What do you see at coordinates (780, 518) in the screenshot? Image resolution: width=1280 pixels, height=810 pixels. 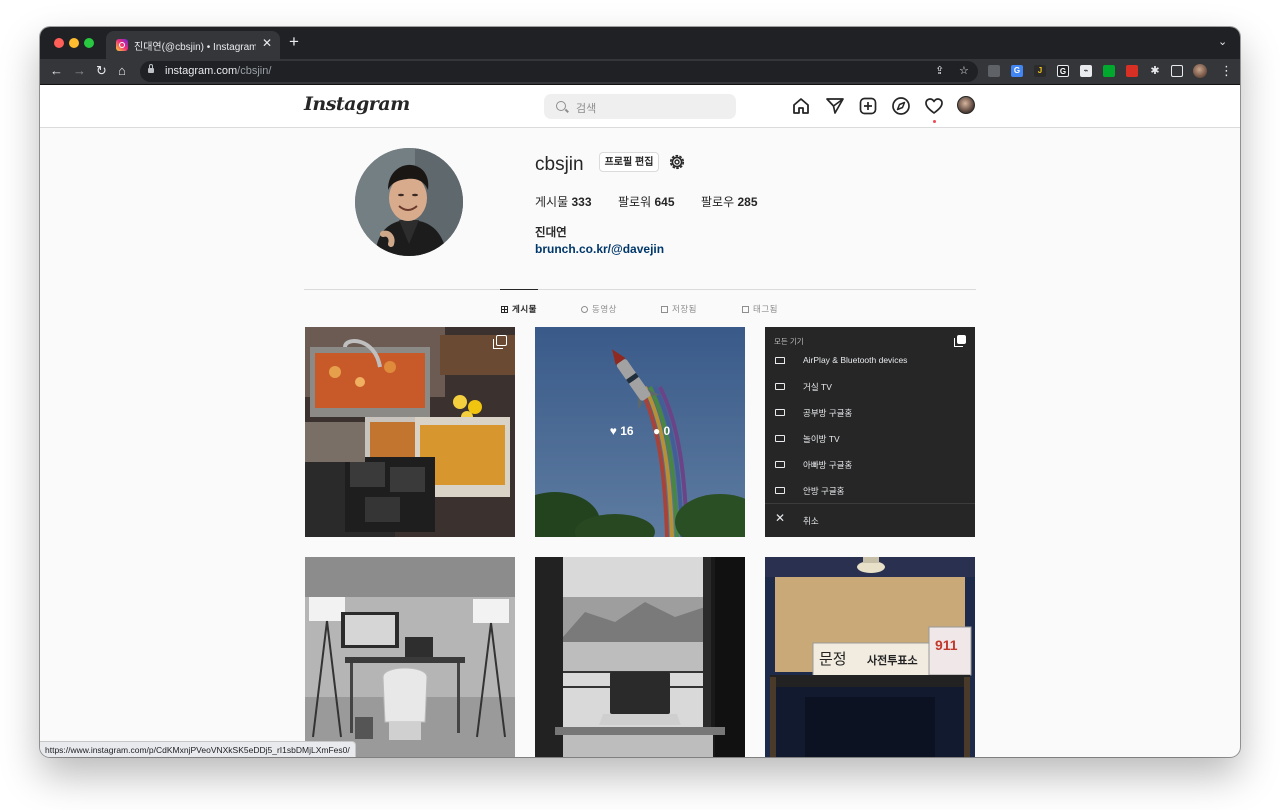 I see `close-icon: ✕` at bounding box center [780, 518].